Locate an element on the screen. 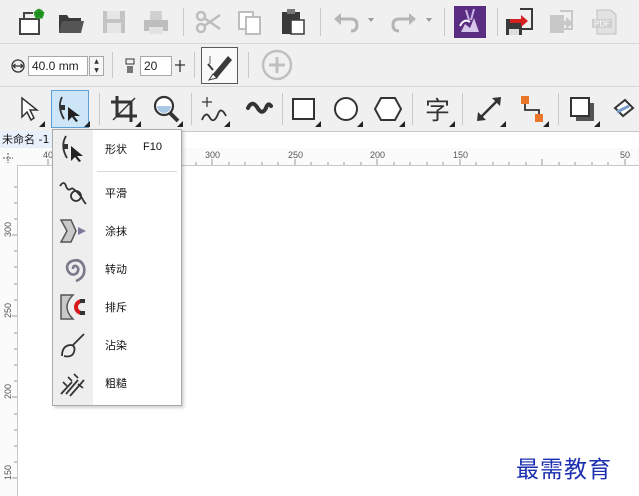  flyout-item-smear: 涂抹 is located at coordinates (117, 231).